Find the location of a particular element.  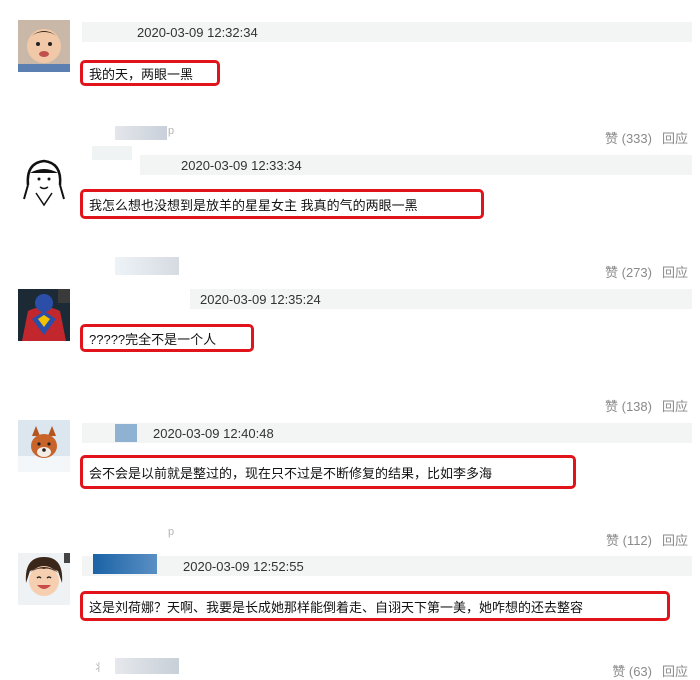

username-hint: 丬 is located at coordinates (98, 668).